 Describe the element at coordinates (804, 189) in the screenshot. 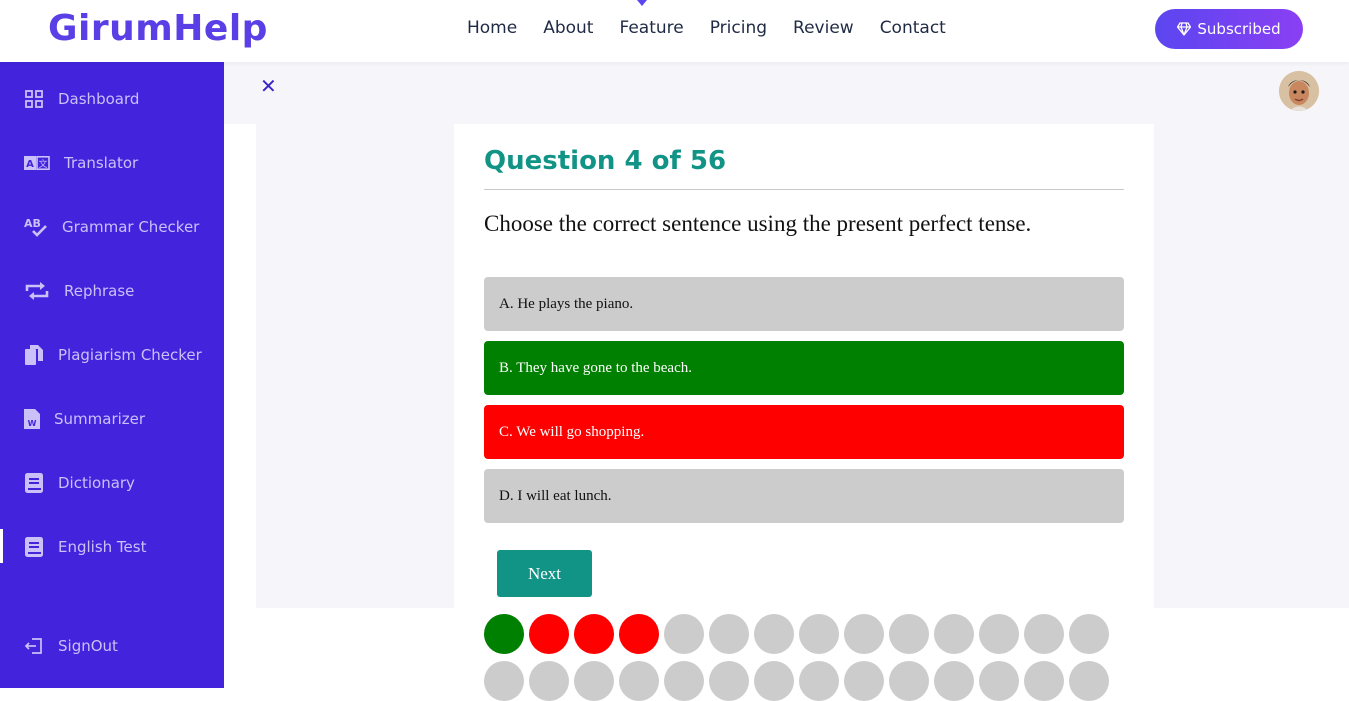

I see `divider` at that location.